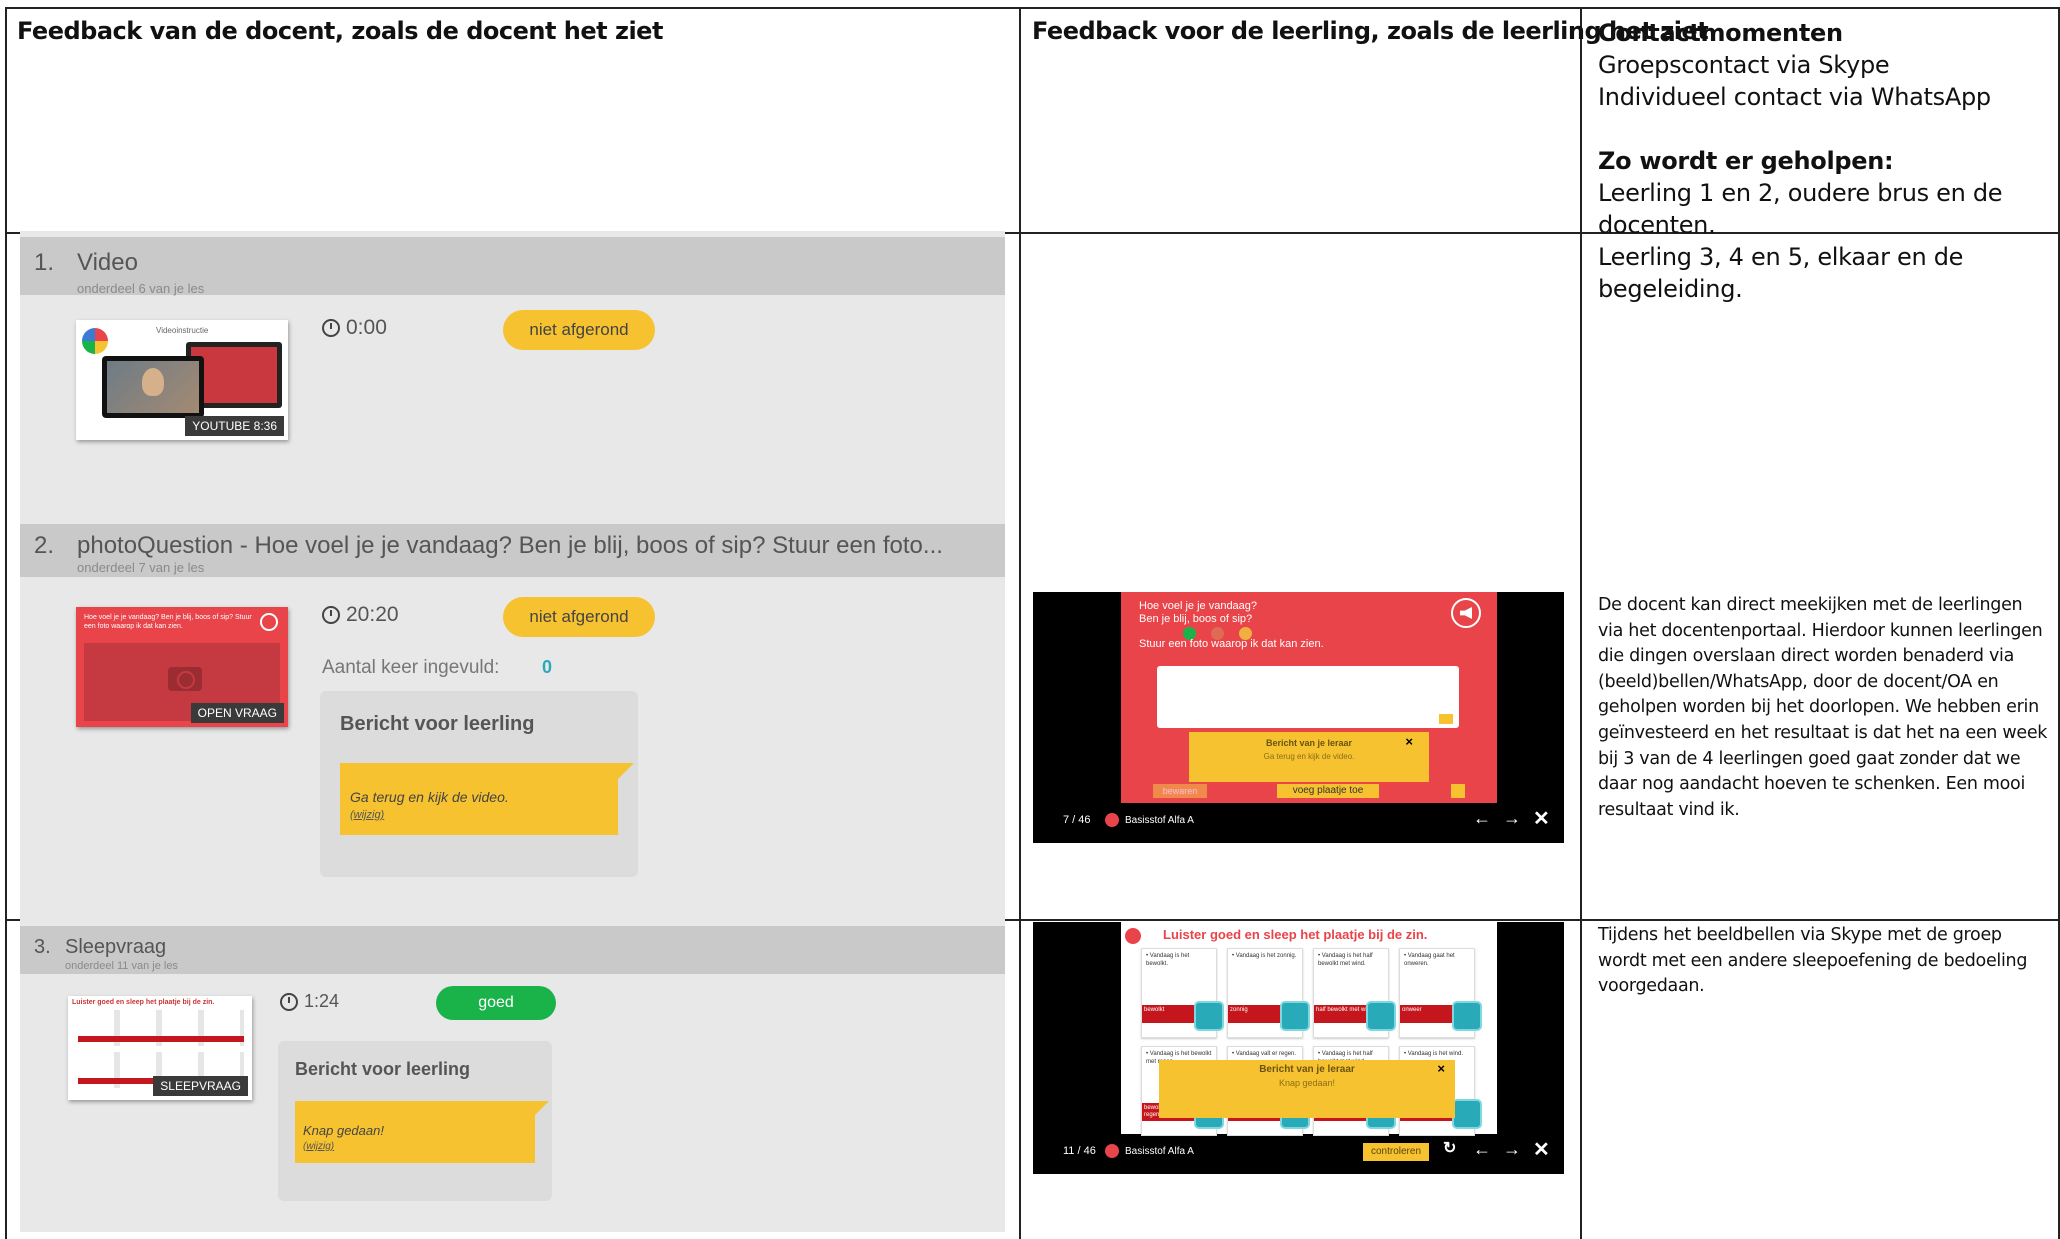  Describe the element at coordinates (6, 623) in the screenshot. I see `table-border-left` at that location.